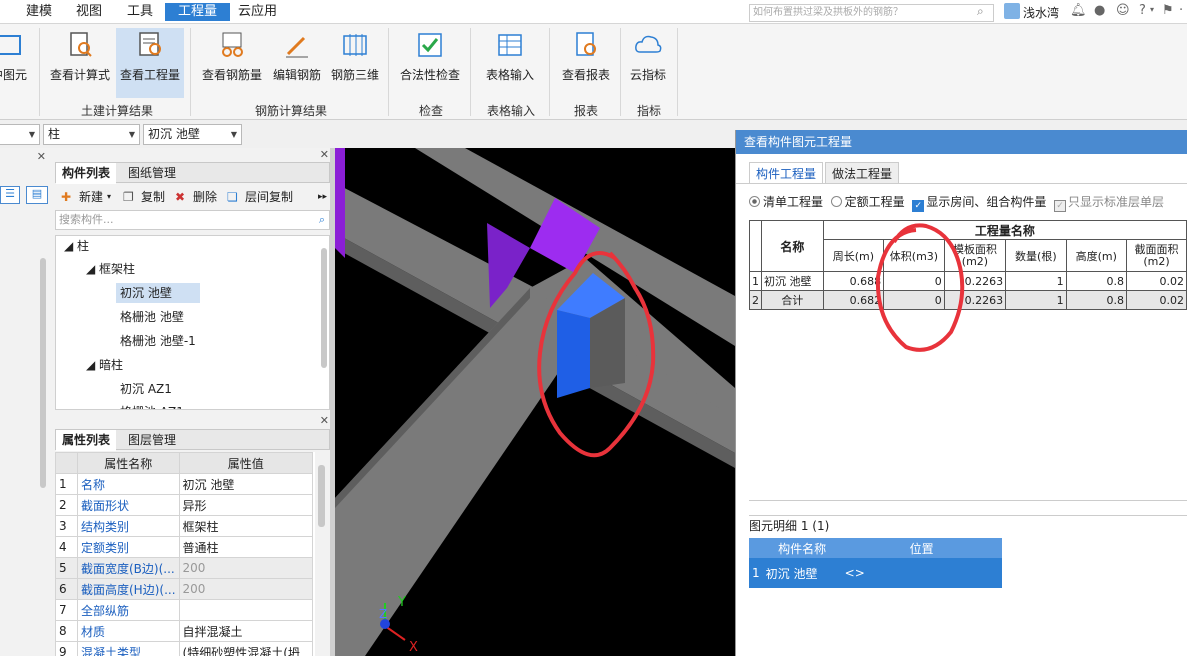  What do you see at coordinates (86, 173) in the screenshot?
I see `tab-component-list: 构件列表` at bounding box center [86, 173].